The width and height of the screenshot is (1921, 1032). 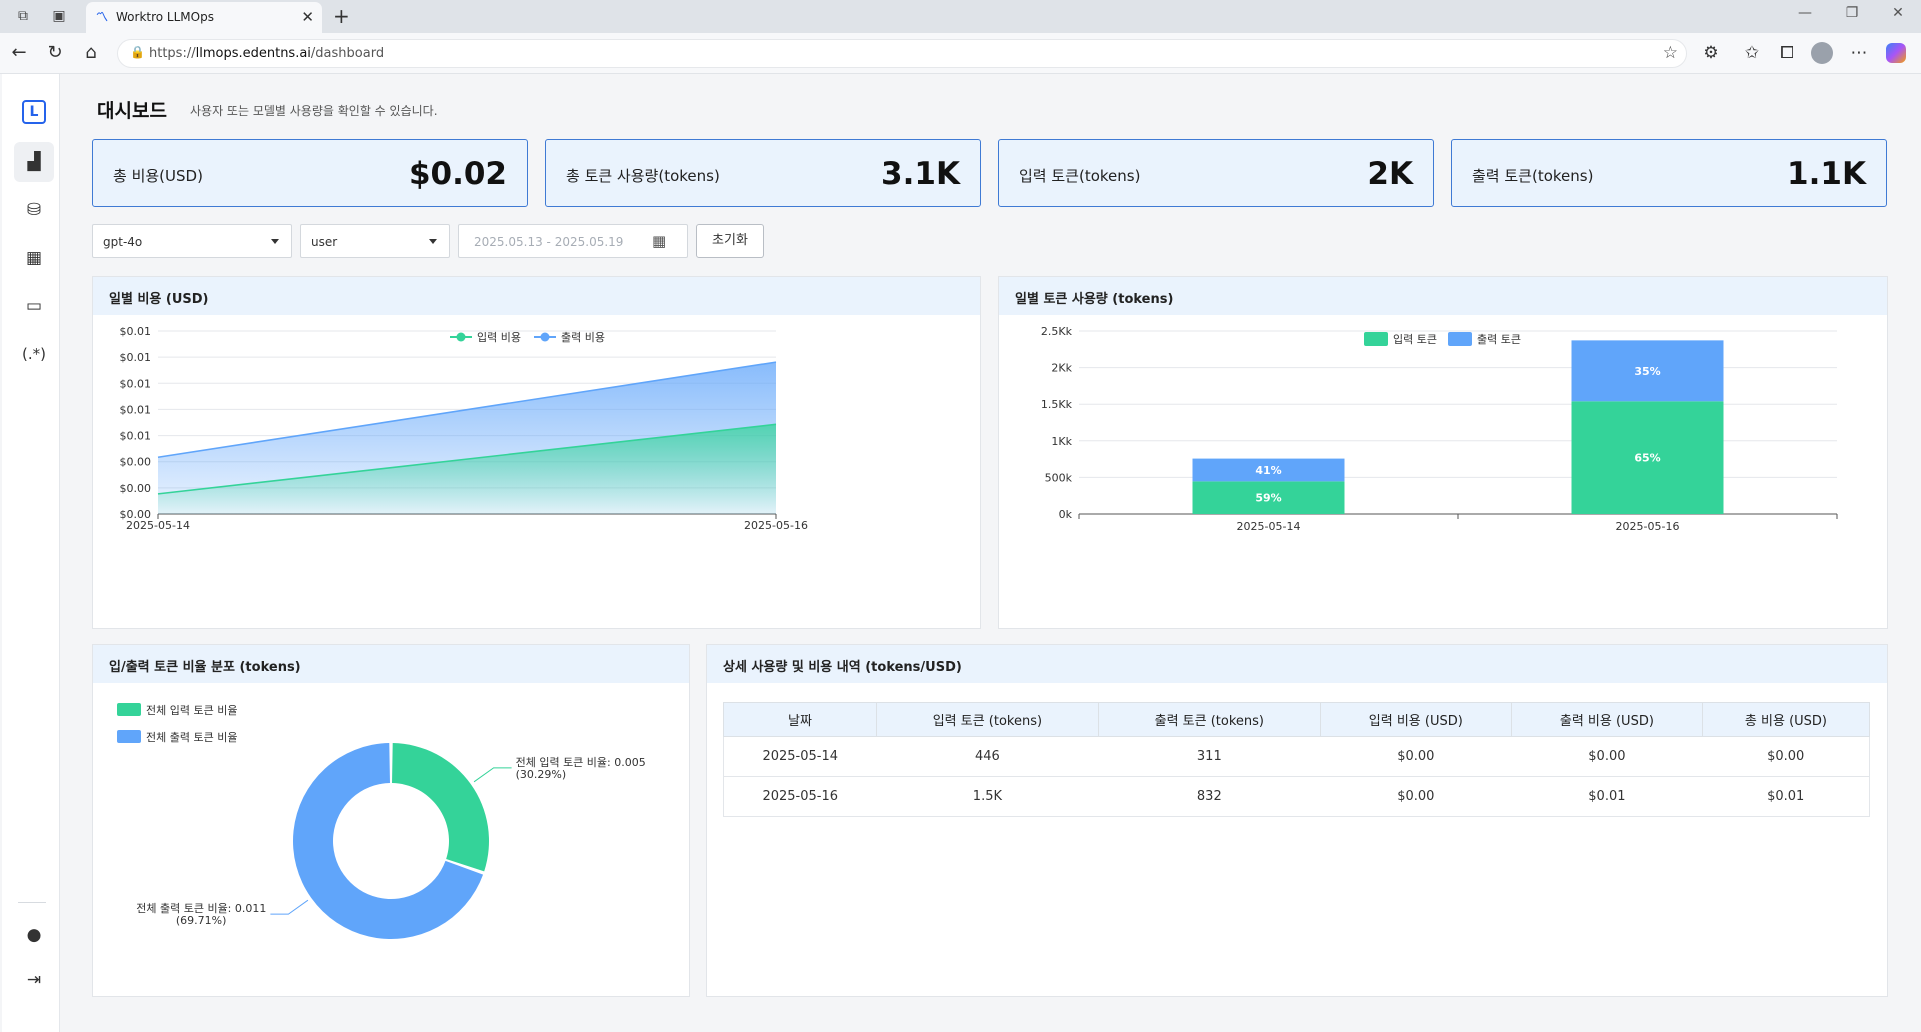 What do you see at coordinates (1648, 526) in the screenshot?
I see `x-tick-label: 2025-05-16` at bounding box center [1648, 526].